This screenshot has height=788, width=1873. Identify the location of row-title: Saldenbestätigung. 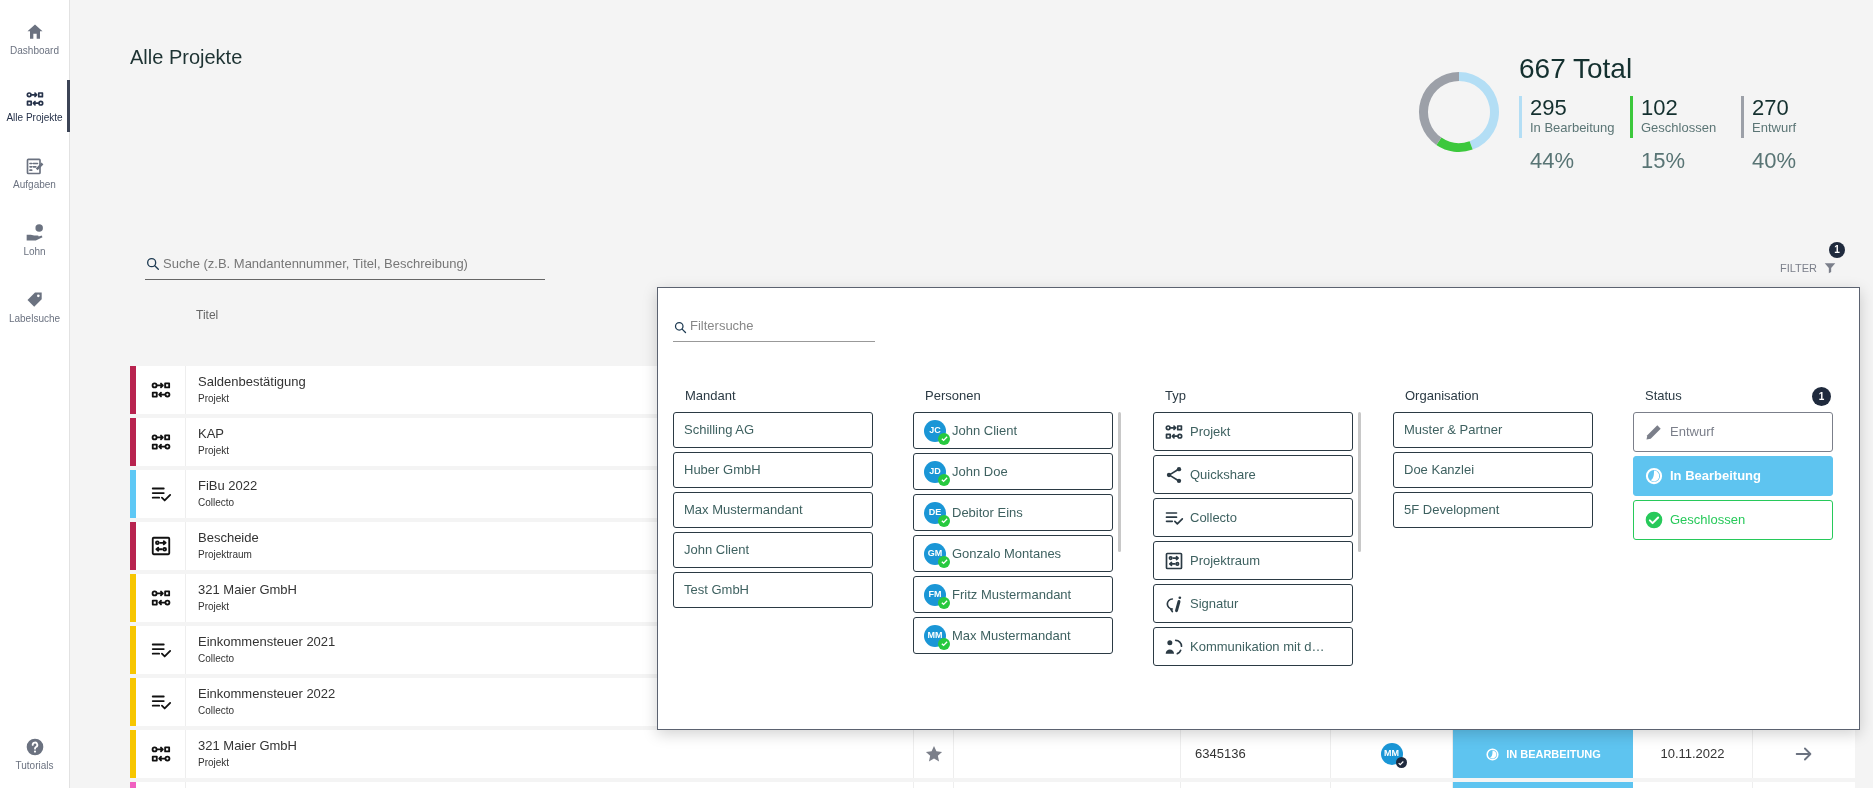
(252, 382).